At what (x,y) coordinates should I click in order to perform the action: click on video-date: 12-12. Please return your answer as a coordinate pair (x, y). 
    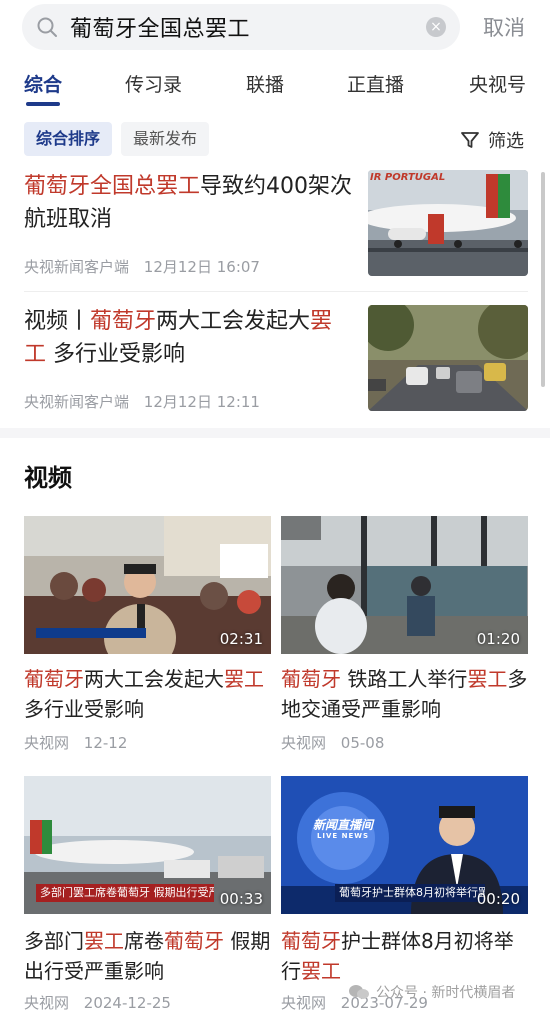
    Looking at the image, I should click on (105, 743).